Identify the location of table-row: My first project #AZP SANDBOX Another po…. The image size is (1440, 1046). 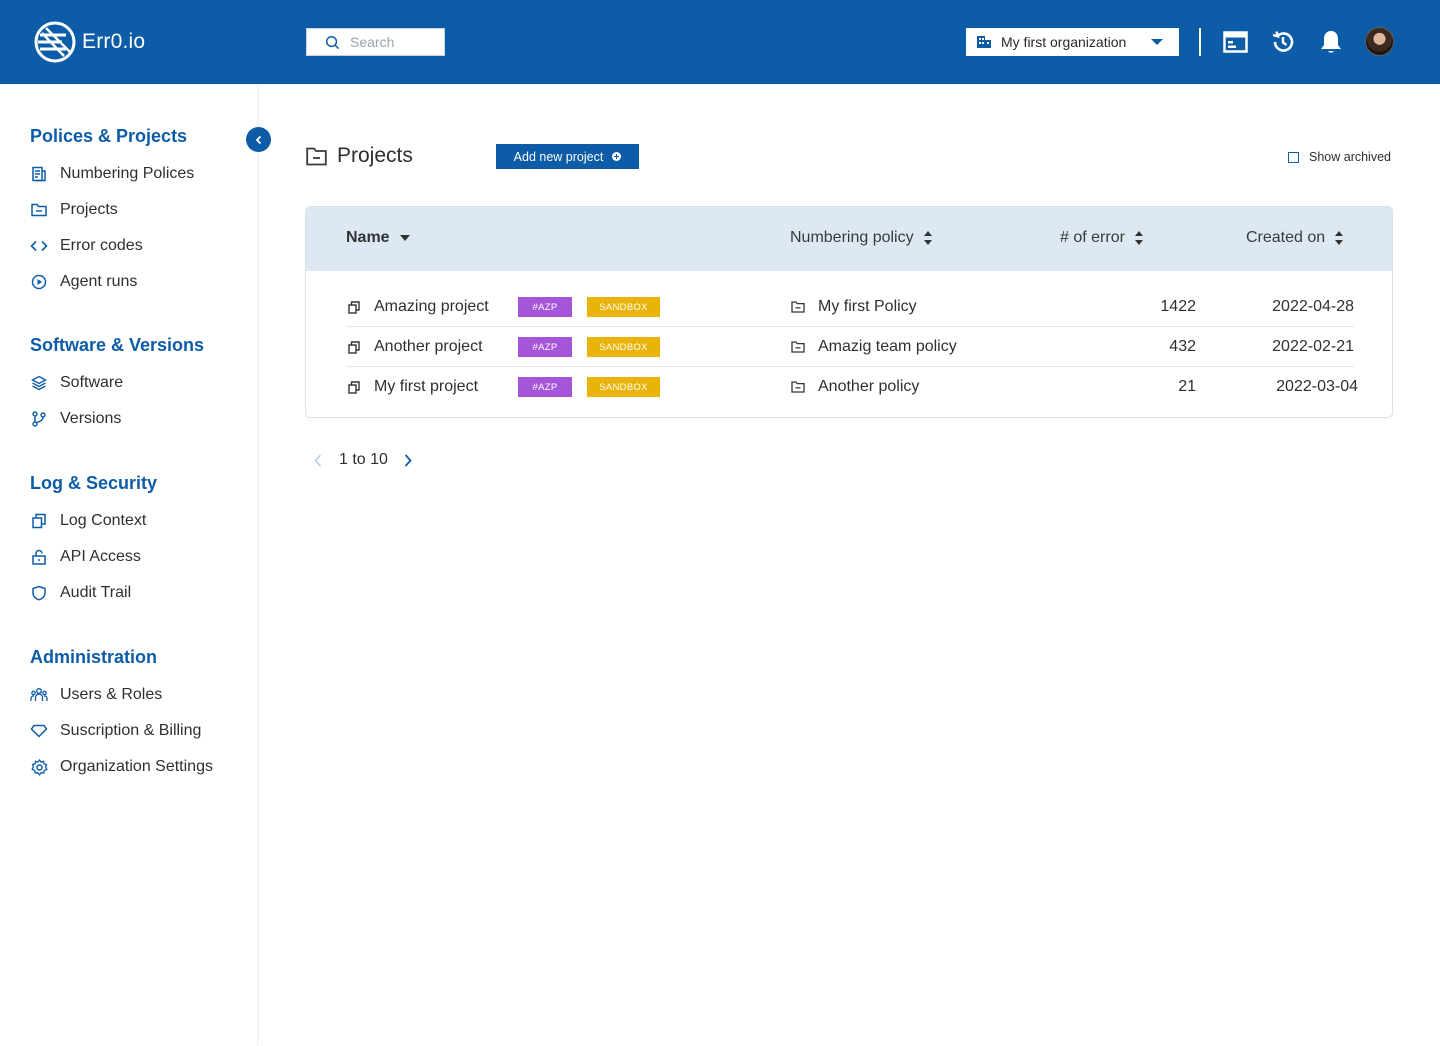
(852, 387).